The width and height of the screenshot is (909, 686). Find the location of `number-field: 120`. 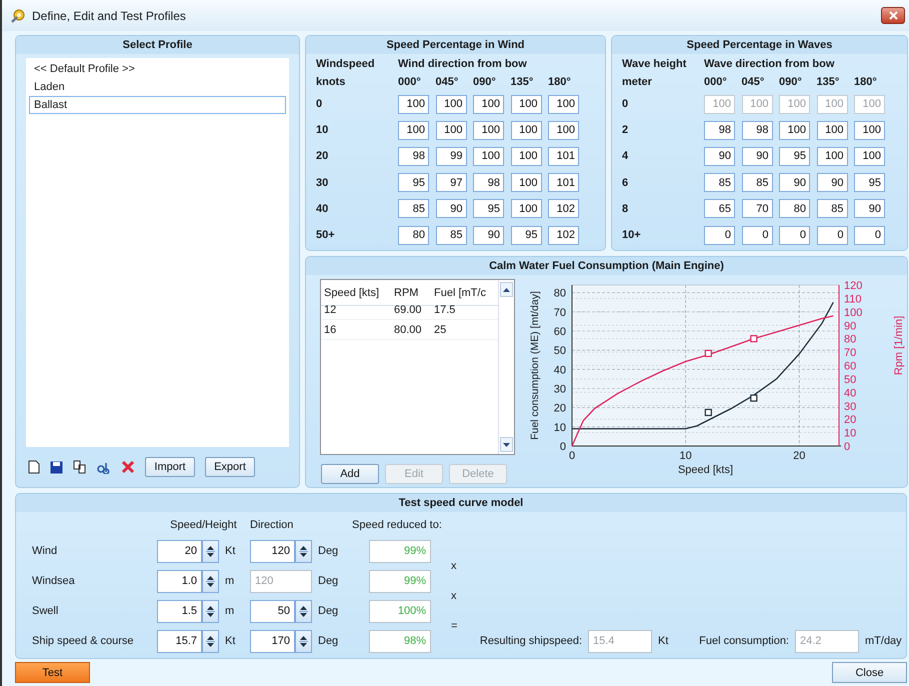

number-field: 120 is located at coordinates (272, 551).